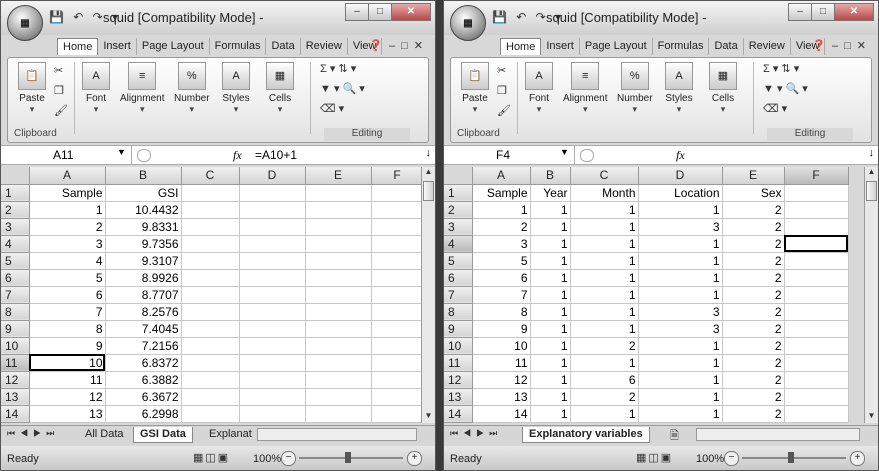 This screenshot has height=471, width=879. I want to click on paste-button: 📋 Paste ▾, so click(475, 88).